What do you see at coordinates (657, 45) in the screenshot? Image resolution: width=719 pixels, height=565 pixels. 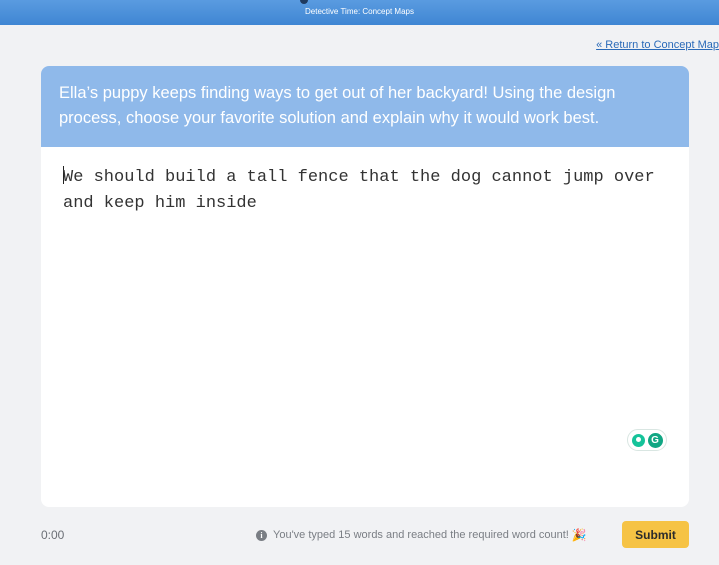 I see `return-to-concept-map-link: « Return to Concept Map` at bounding box center [657, 45].